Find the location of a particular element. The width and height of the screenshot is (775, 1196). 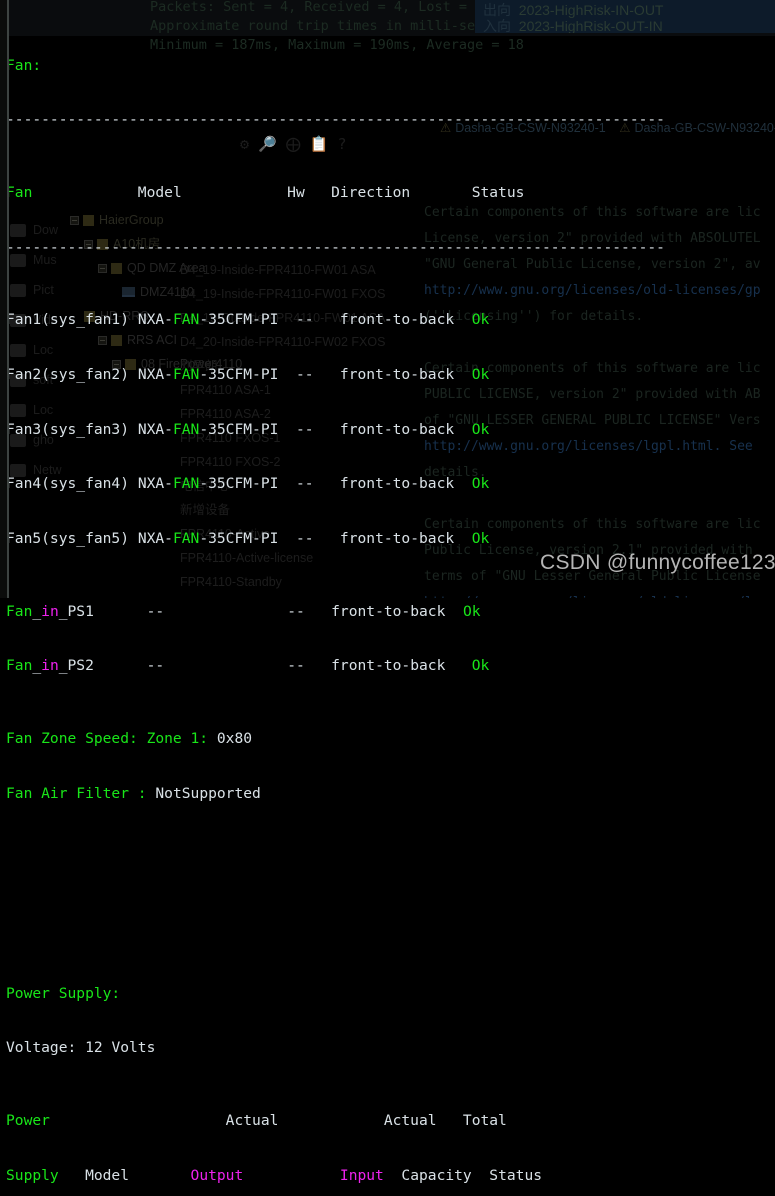

watermark: CSDN @funnycoffee123 is located at coordinates (657, 563).